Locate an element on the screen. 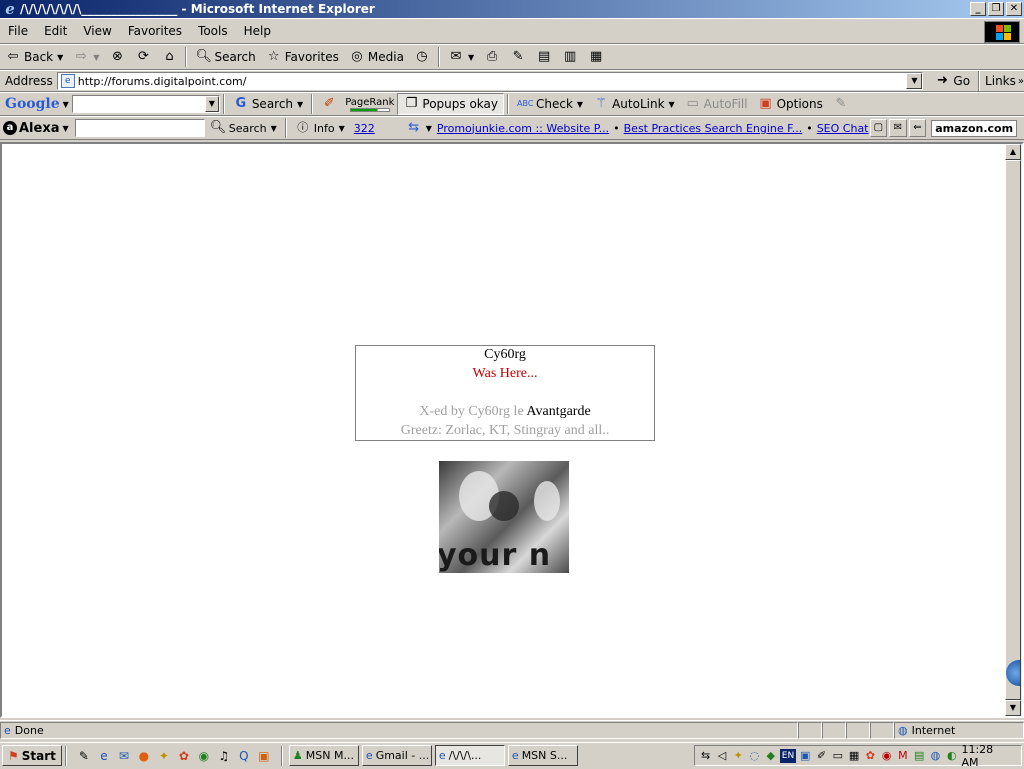 Image resolution: width=1024 pixels, height=769 pixels. tray-display-icon: ▭ is located at coordinates (837, 756).